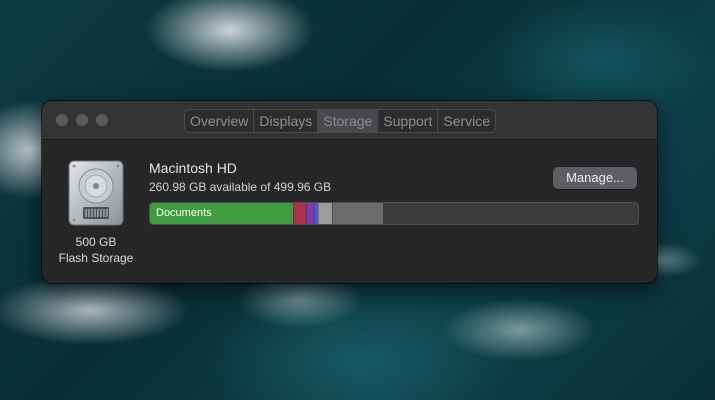  Describe the element at coordinates (219, 121) in the screenshot. I see `tab-overview: Overview` at that location.